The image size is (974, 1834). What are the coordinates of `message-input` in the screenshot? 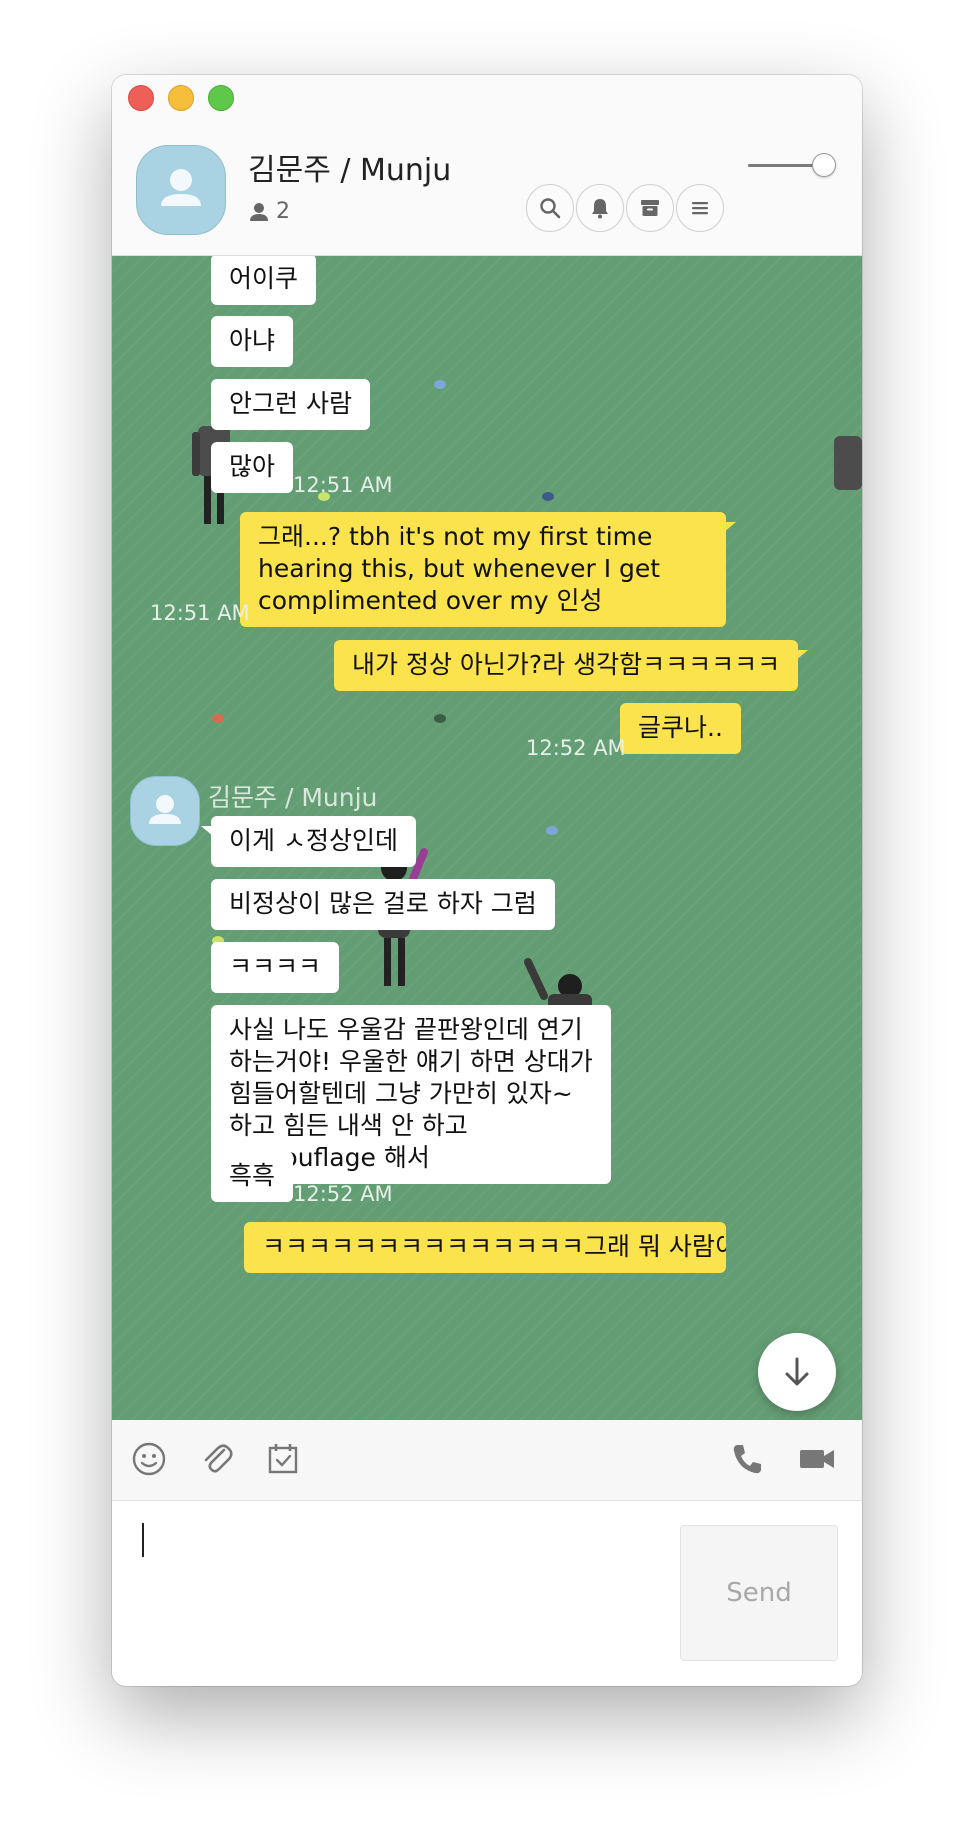 It's located at (402, 1597).